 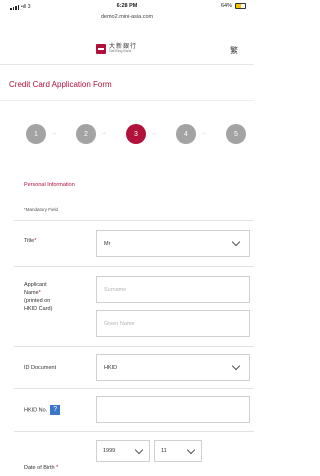 I want to click on status-time: 6:28 PM, so click(x=127, y=6).